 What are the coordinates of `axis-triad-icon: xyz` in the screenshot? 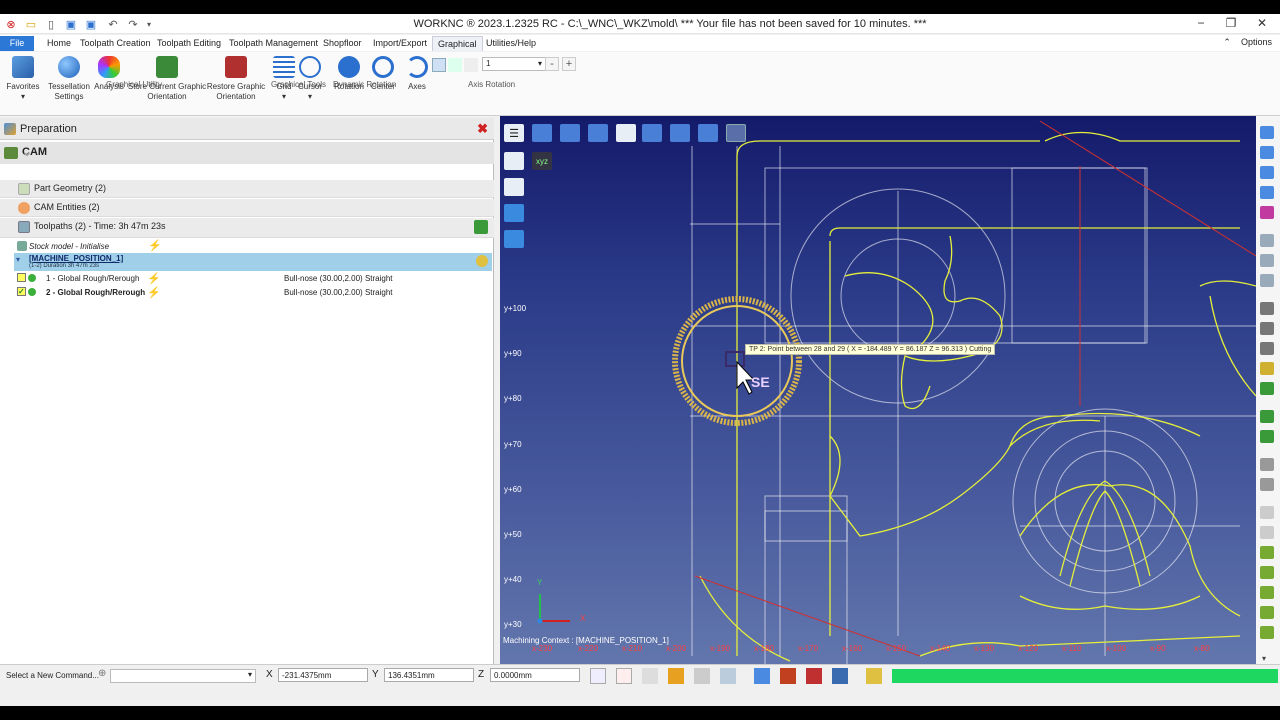 It's located at (542, 161).